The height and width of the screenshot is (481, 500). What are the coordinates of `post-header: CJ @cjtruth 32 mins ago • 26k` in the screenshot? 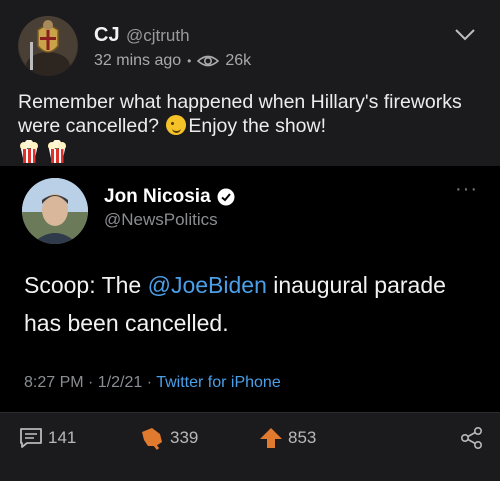 It's located at (250, 48).